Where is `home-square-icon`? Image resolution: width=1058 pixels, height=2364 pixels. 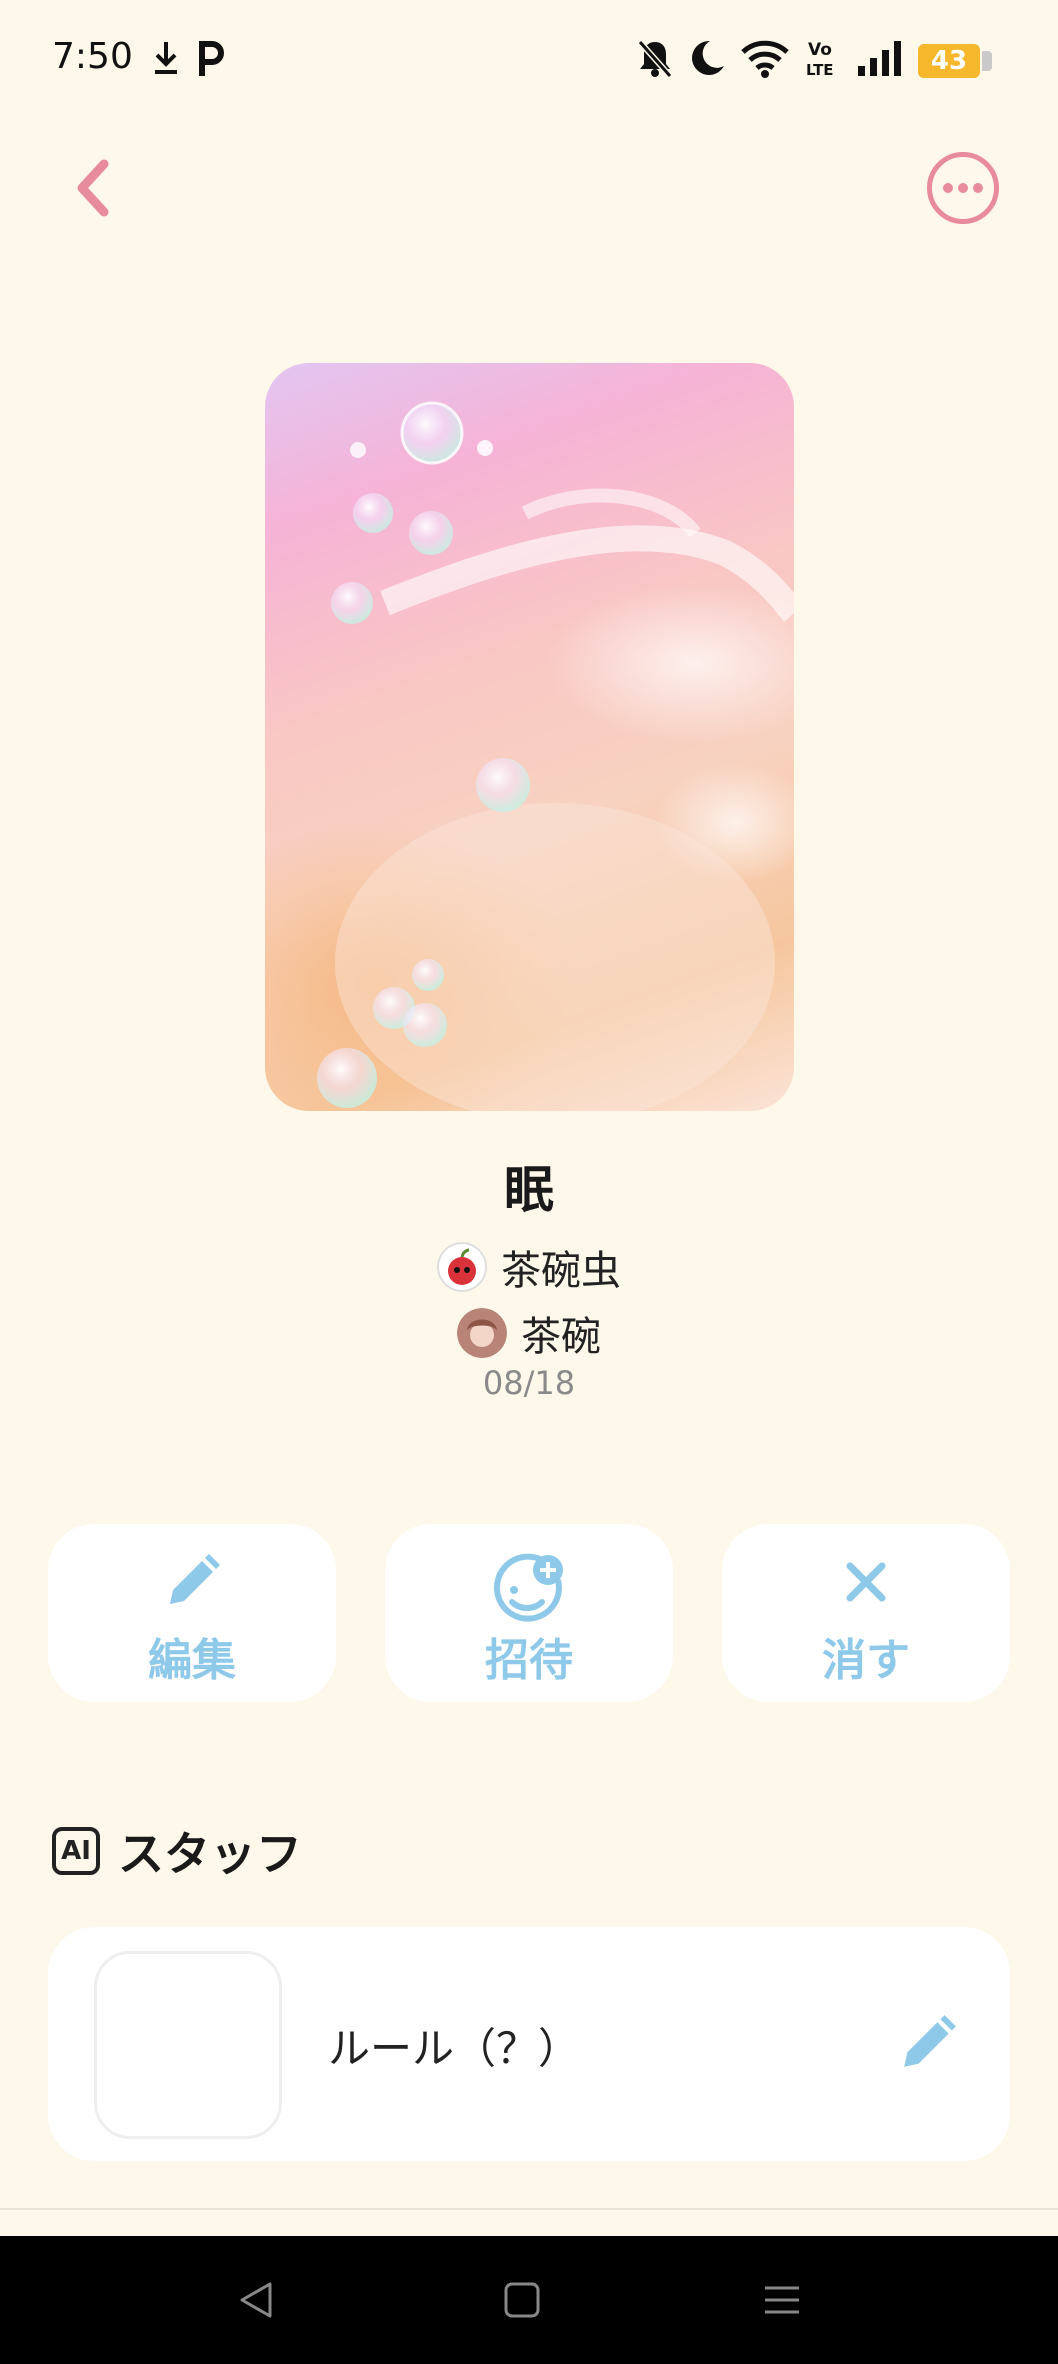
home-square-icon is located at coordinates (522, 2300).